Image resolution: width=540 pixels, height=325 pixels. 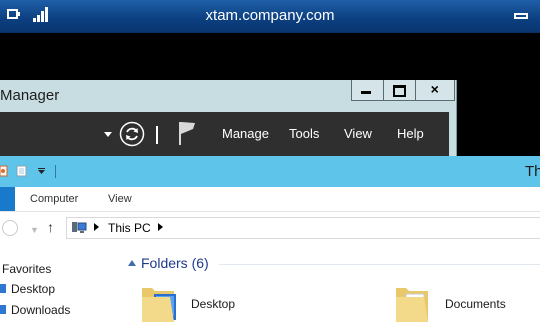 I want to click on remote-host-title: xtam.company.com, so click(x=270, y=15).